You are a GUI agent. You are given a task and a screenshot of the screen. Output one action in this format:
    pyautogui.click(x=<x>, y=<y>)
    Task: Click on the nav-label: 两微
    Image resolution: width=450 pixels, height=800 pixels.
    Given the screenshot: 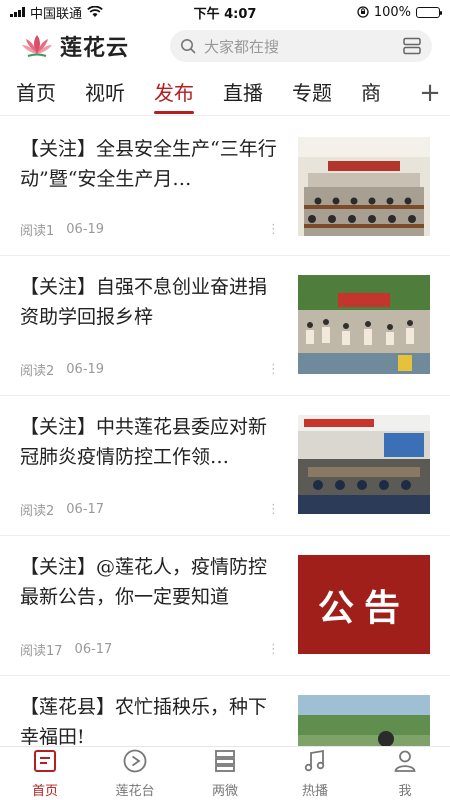 What is the action you would take?
    pyautogui.click(x=224, y=791)
    